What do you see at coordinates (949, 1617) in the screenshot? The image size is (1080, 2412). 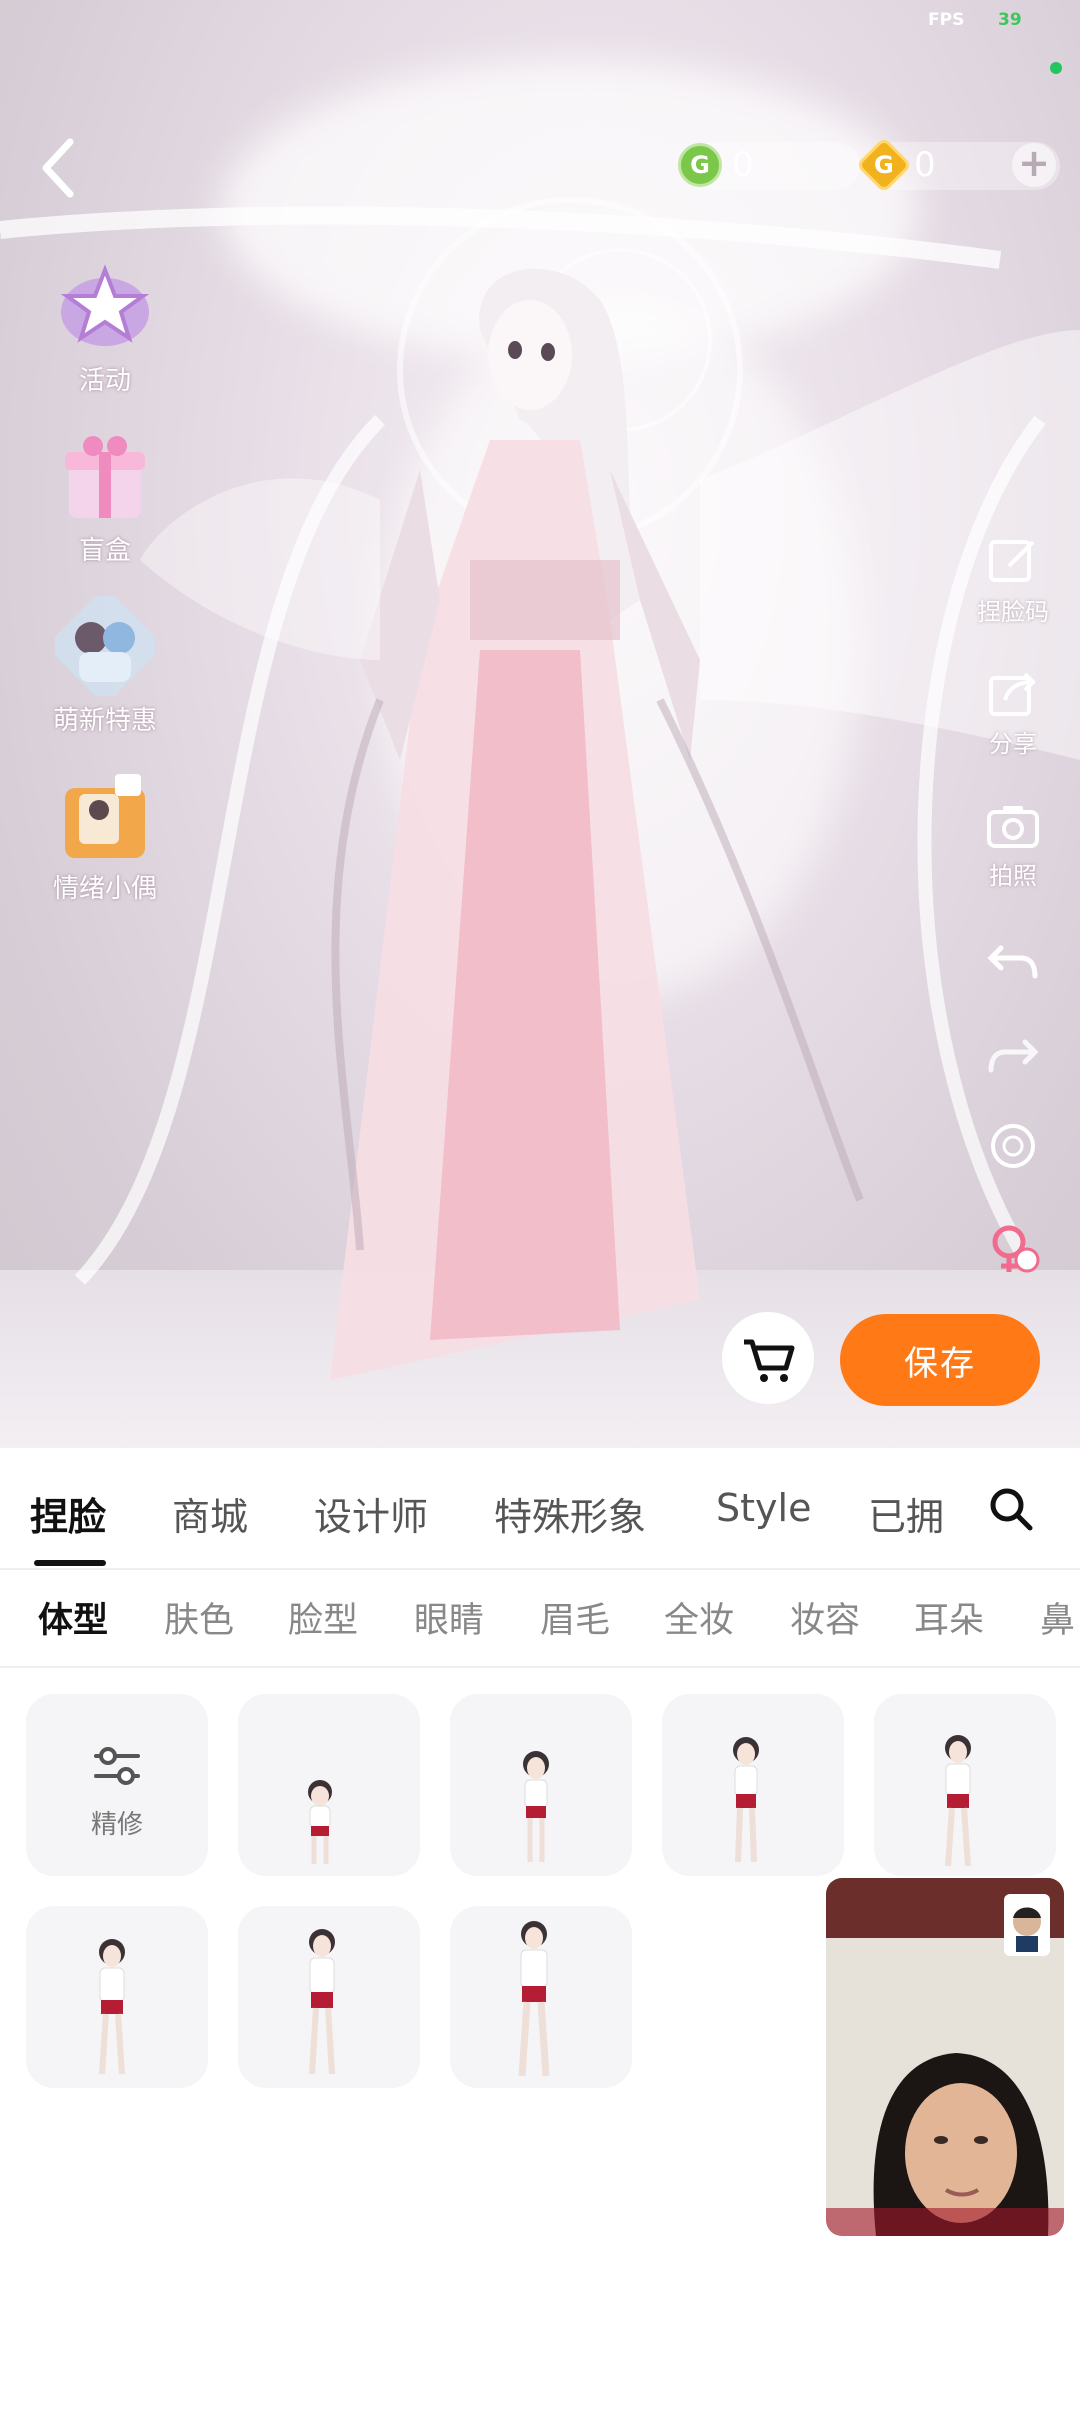 I see `subtab-ears: 耳朵` at bounding box center [949, 1617].